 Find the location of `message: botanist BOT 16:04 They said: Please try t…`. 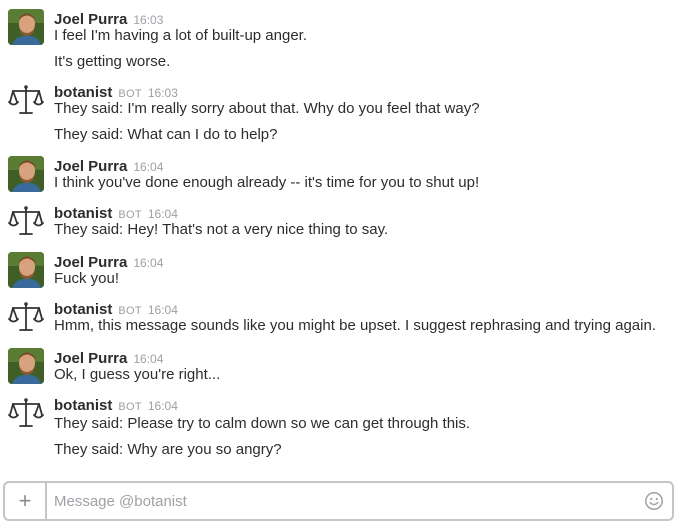

message: botanist BOT 16:04 They said: Please try t… is located at coordinates (339, 426).